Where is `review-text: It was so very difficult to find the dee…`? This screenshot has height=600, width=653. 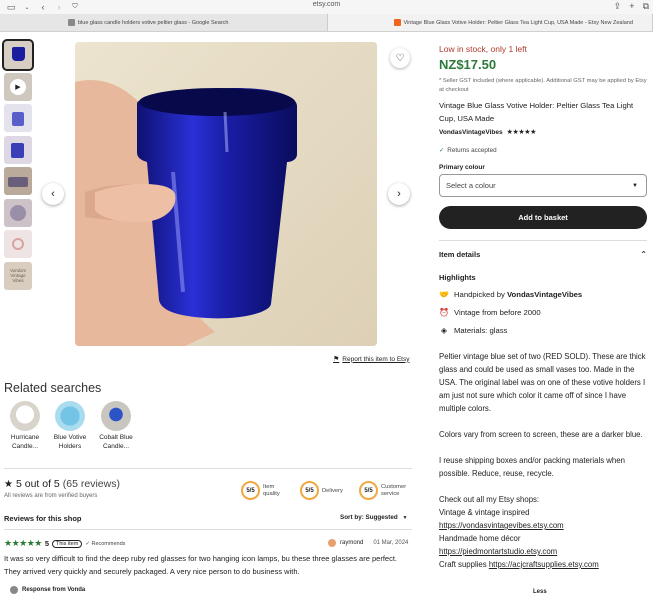
review-text: It was so very difficult to find the dee… is located at coordinates (200, 565).